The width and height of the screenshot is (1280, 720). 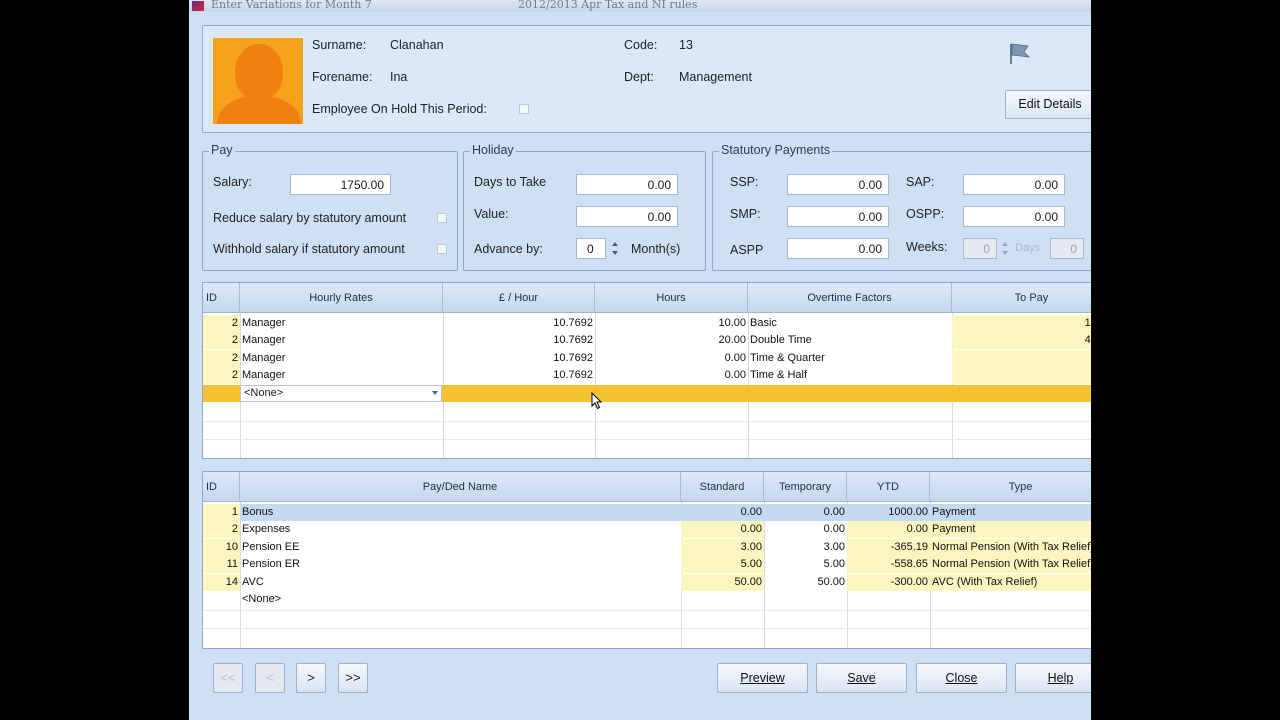 I want to click on table-row: 2 Manager 10.7692 0.00 Time & Half 0, so click(x=647, y=375).